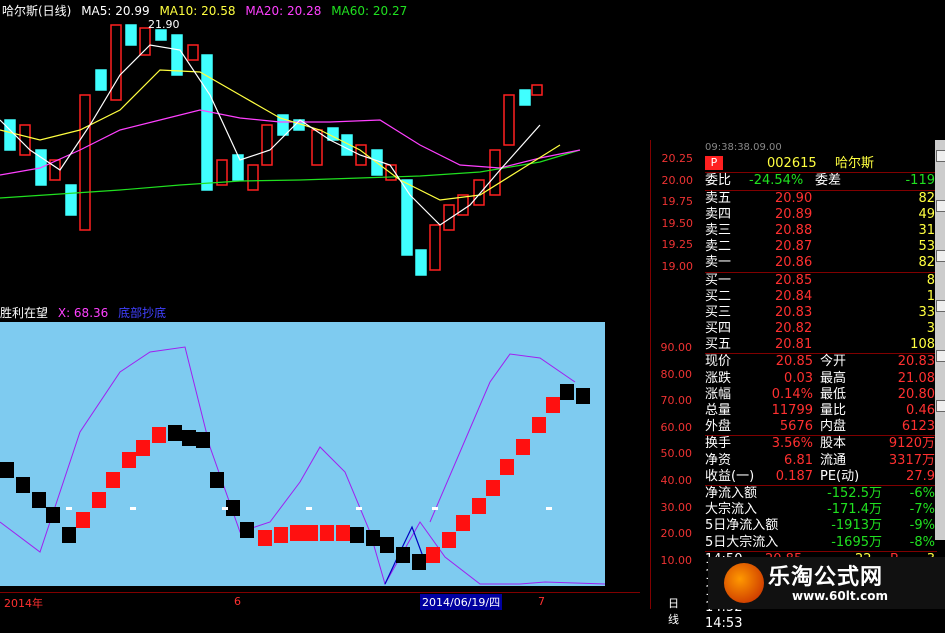  I want to click on buy-volume: 3, so click(930, 329).